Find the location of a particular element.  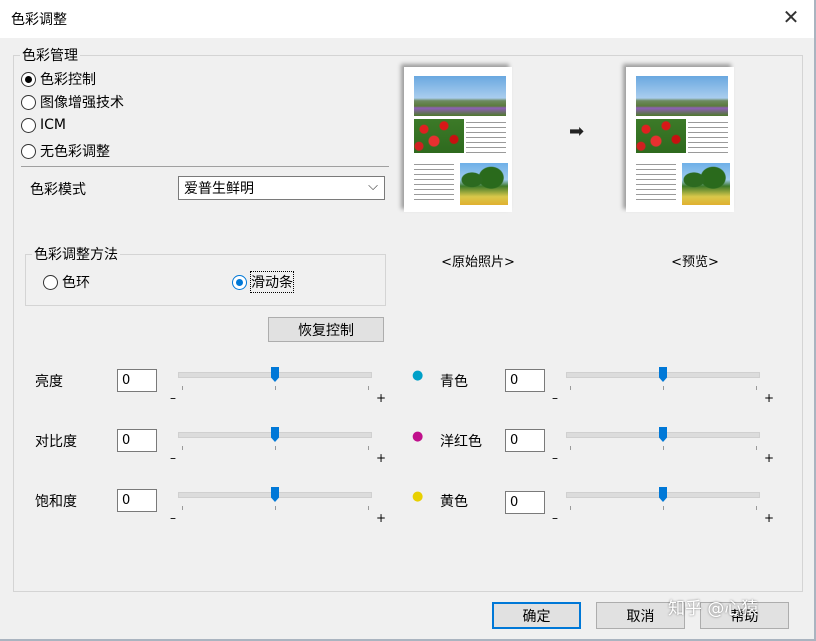

radio-label: 色彩控制 is located at coordinates (68, 80).